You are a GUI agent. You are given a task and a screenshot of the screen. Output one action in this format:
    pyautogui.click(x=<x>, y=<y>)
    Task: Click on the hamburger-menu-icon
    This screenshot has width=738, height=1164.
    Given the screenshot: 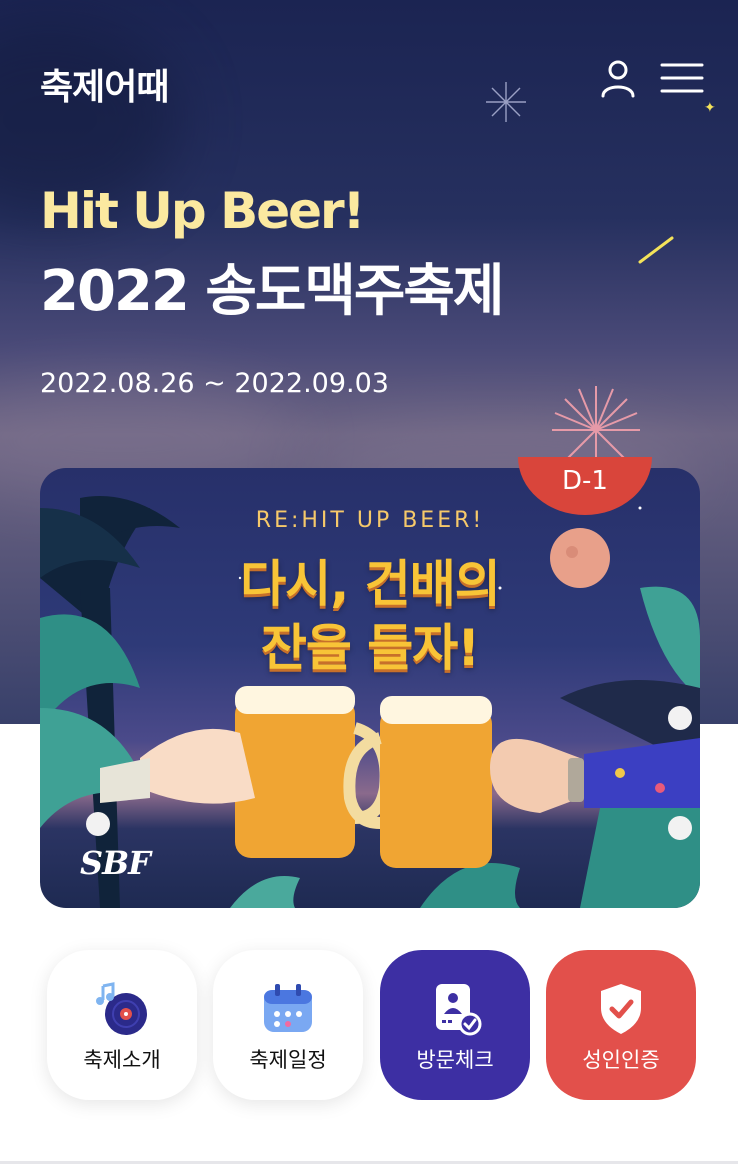 What is the action you would take?
    pyautogui.click(x=682, y=78)
    